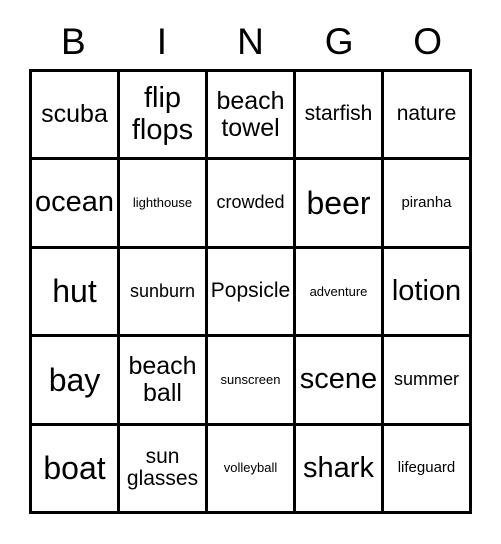 The width and height of the screenshot is (501, 544). I want to click on bingo-cell-label: lighthouse, so click(162, 203).